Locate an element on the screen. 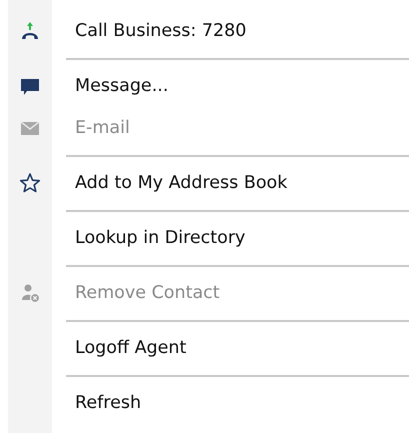 This screenshot has height=433, width=409. person-remove-icon is located at coordinates (30, 293).